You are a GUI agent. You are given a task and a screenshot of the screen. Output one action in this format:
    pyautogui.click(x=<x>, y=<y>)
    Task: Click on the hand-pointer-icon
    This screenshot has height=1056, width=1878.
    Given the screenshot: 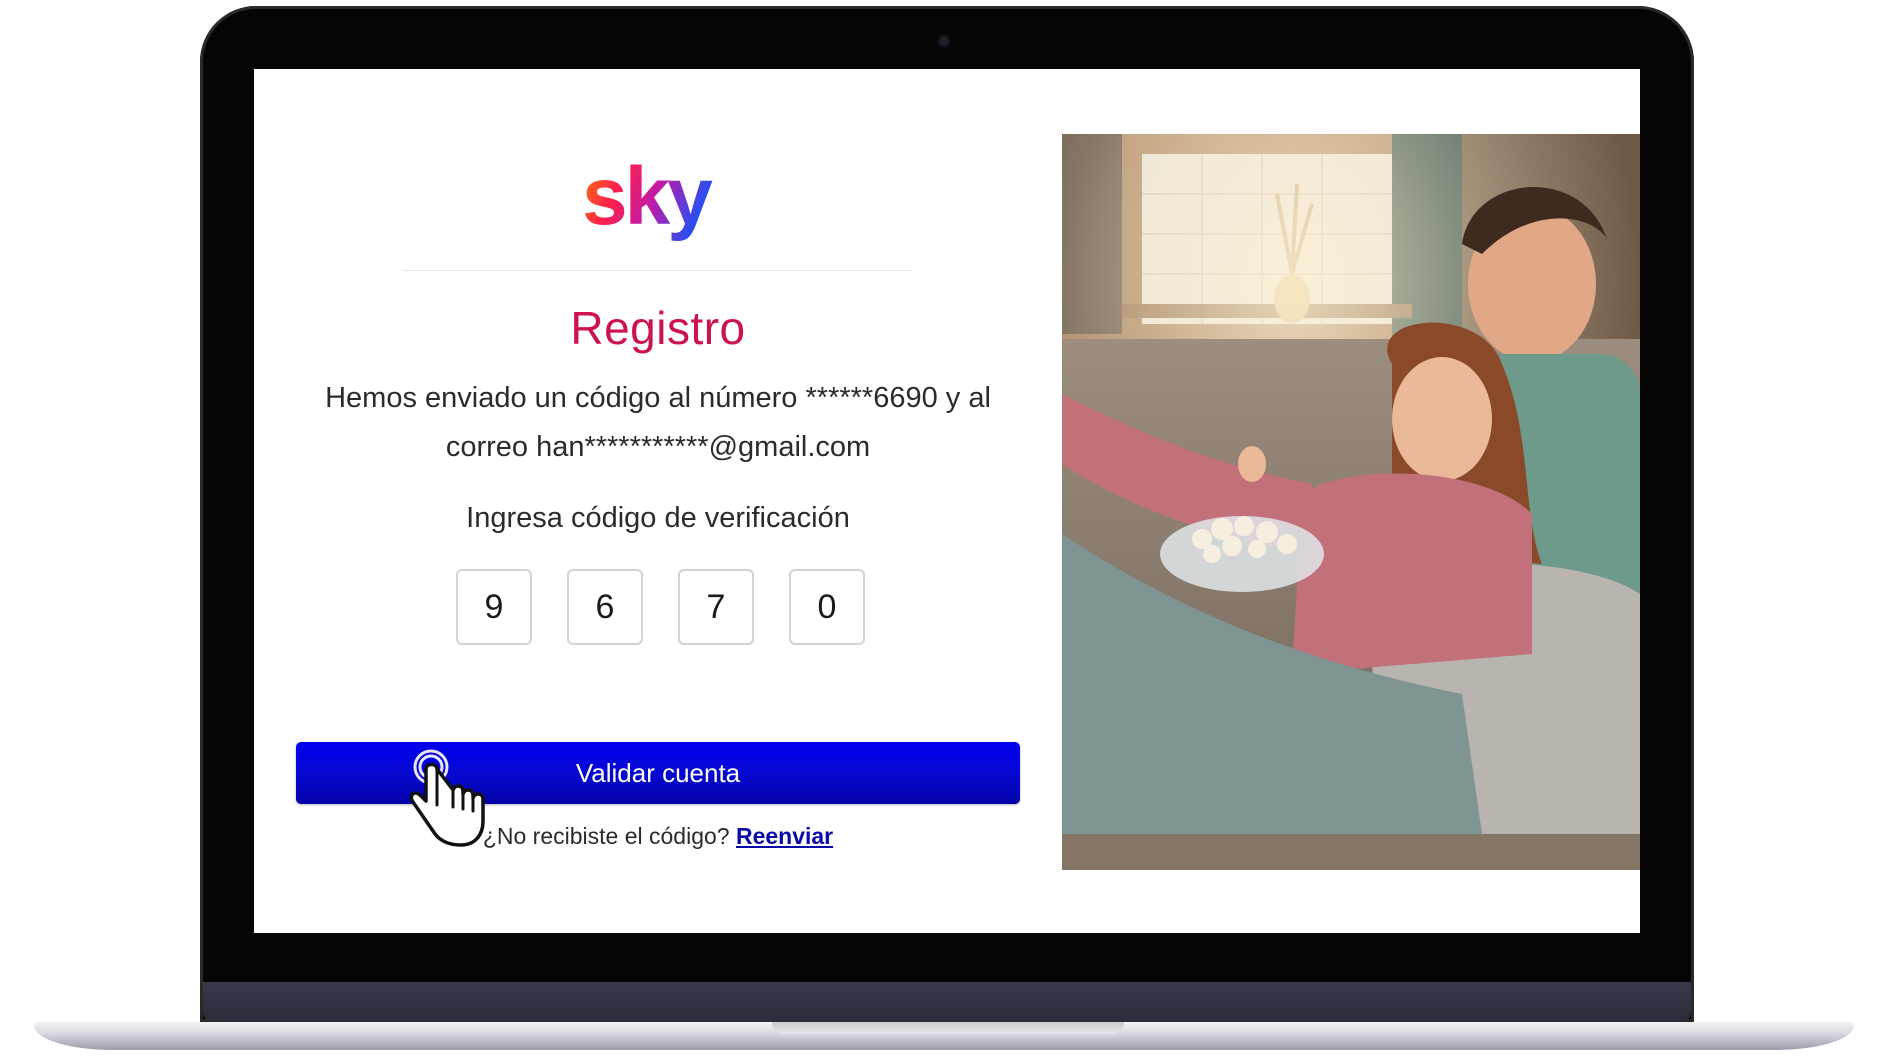 What is the action you would take?
    pyautogui.click(x=452, y=799)
    